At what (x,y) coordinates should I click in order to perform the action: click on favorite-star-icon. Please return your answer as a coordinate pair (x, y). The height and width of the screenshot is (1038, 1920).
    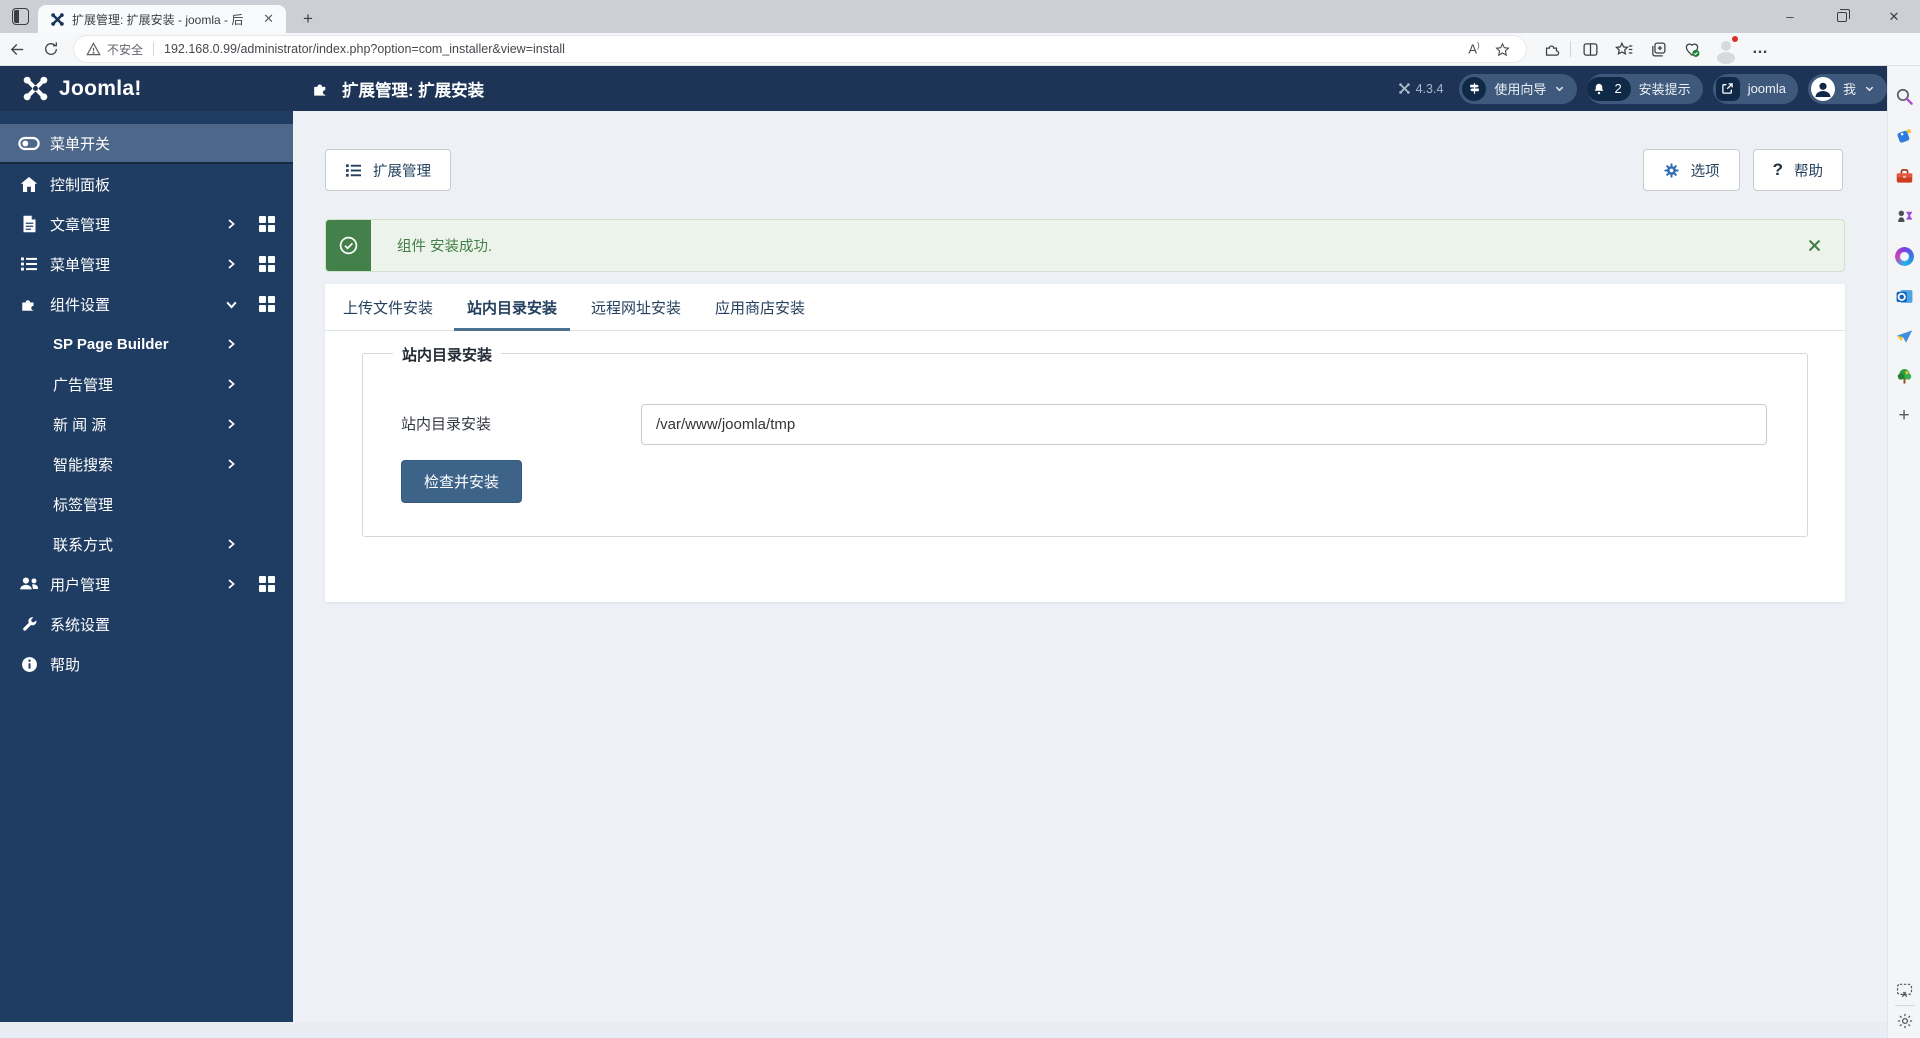
    Looking at the image, I should click on (1502, 49).